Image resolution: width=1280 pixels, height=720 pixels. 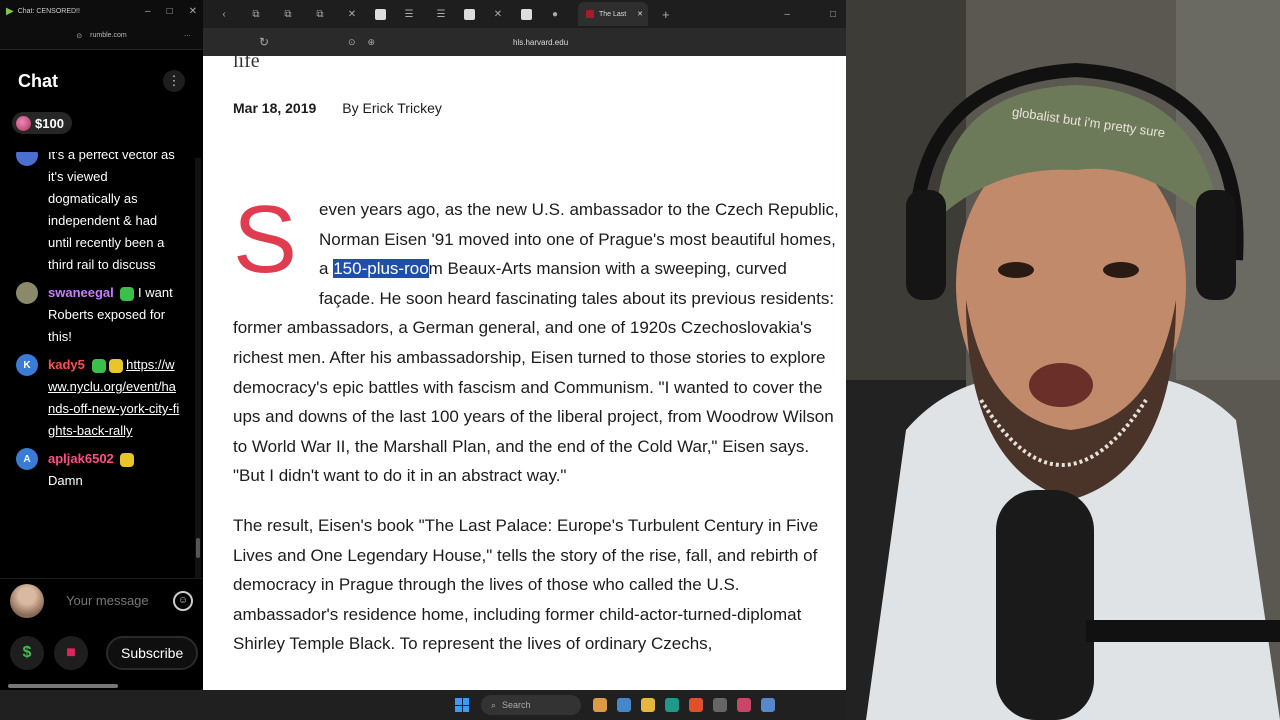 What do you see at coordinates (684, 705) in the screenshot?
I see `taskbar-apps` at bounding box center [684, 705].